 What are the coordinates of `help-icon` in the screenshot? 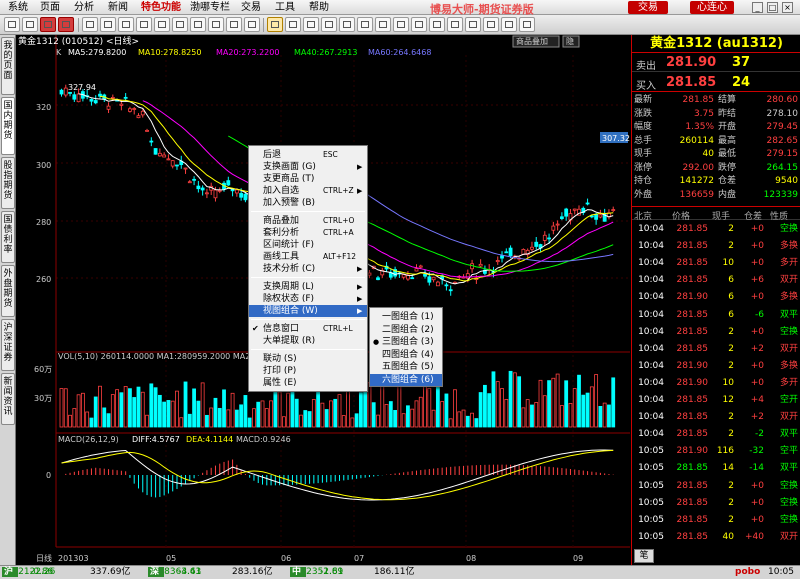 It's located at (509, 24).